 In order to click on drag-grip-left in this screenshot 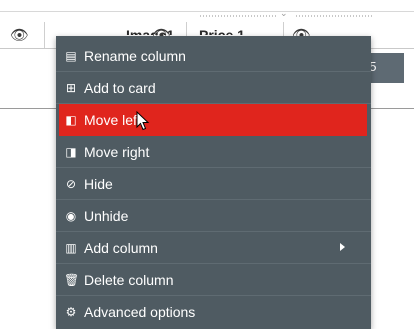, I will do `click(238, 16)`.